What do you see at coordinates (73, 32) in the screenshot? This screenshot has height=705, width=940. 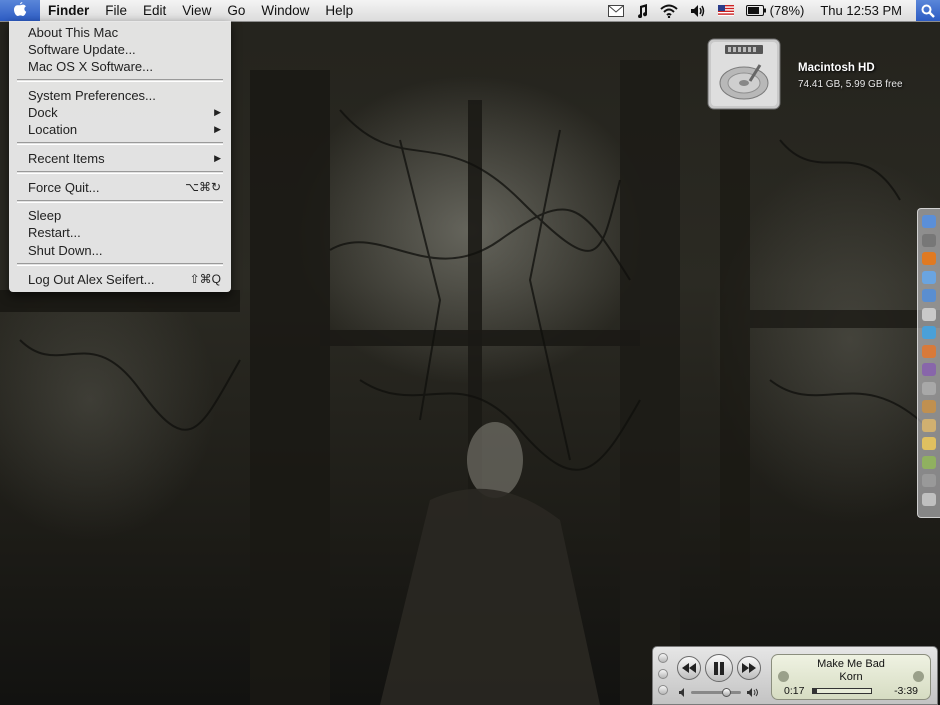 I see `menu-item-label: About This Mac` at bounding box center [73, 32].